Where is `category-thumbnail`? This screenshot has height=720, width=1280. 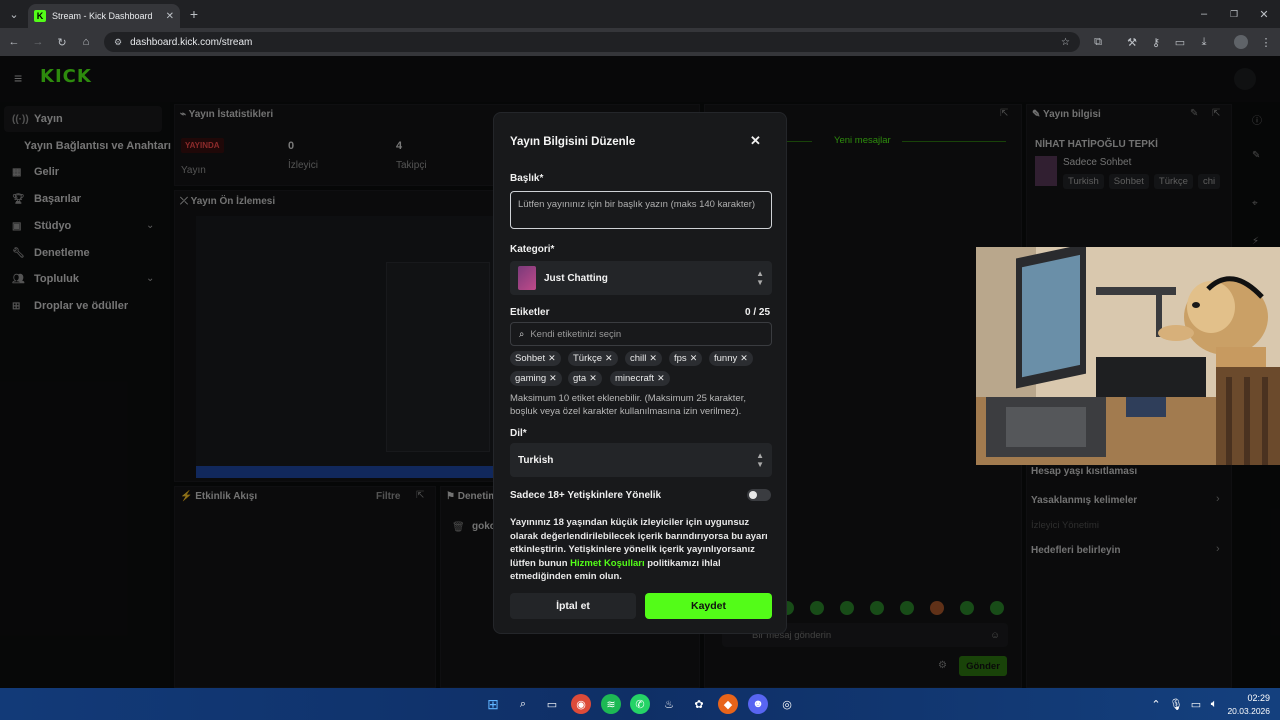
category-thumbnail is located at coordinates (527, 278).